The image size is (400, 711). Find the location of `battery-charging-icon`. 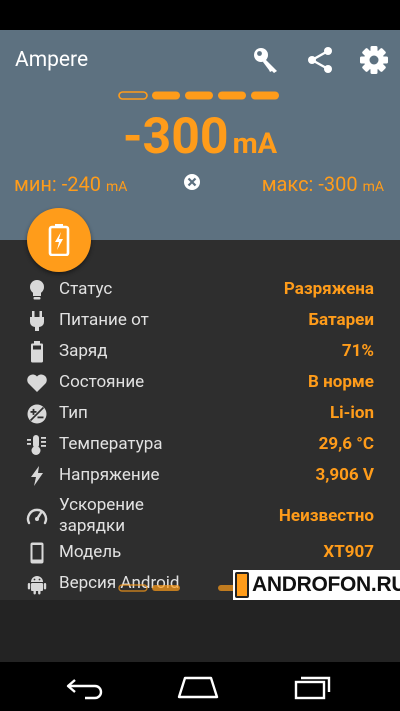

battery-charging-icon is located at coordinates (59, 240).